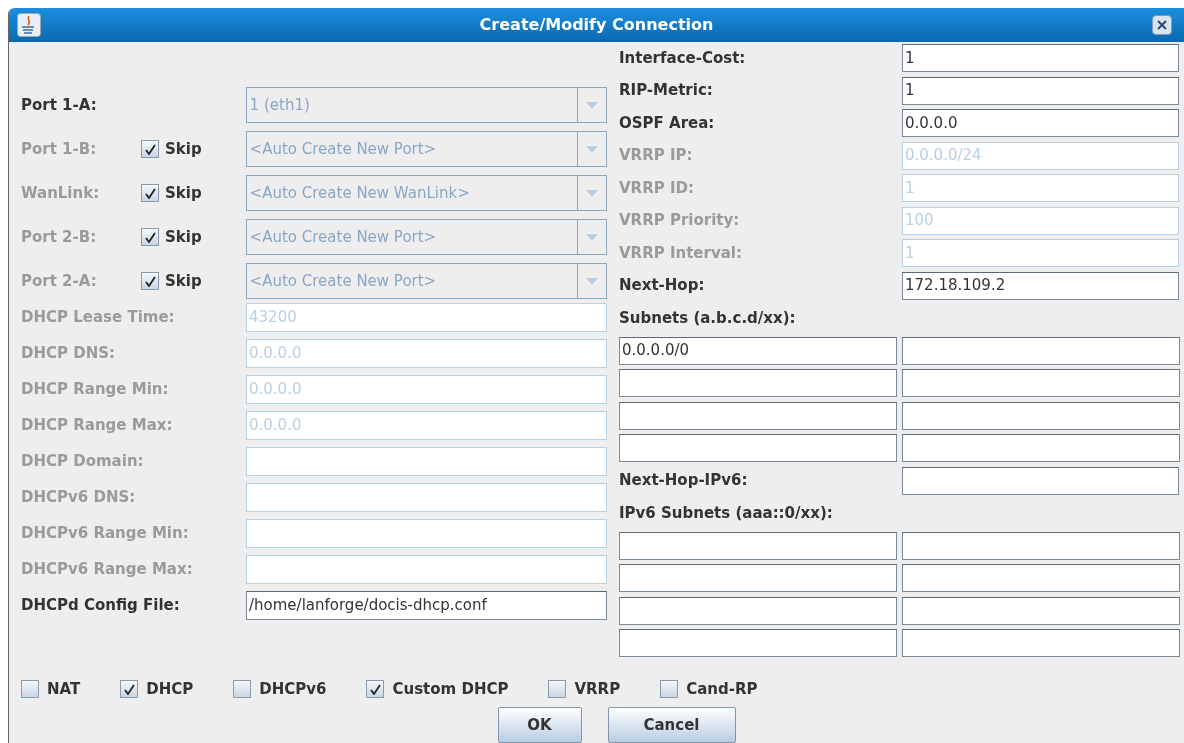 This screenshot has height=743, width=1184. I want to click on option-label: DHCP, so click(170, 689).